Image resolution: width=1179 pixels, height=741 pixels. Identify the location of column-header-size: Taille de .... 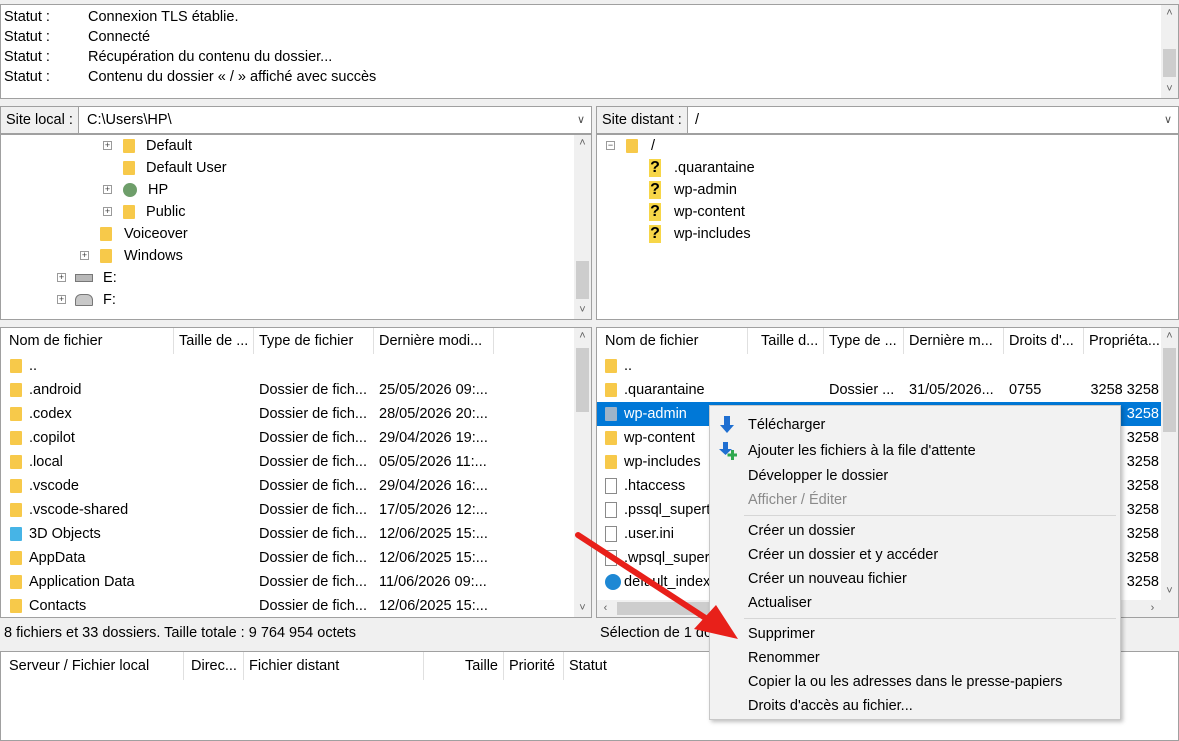
(214, 341).